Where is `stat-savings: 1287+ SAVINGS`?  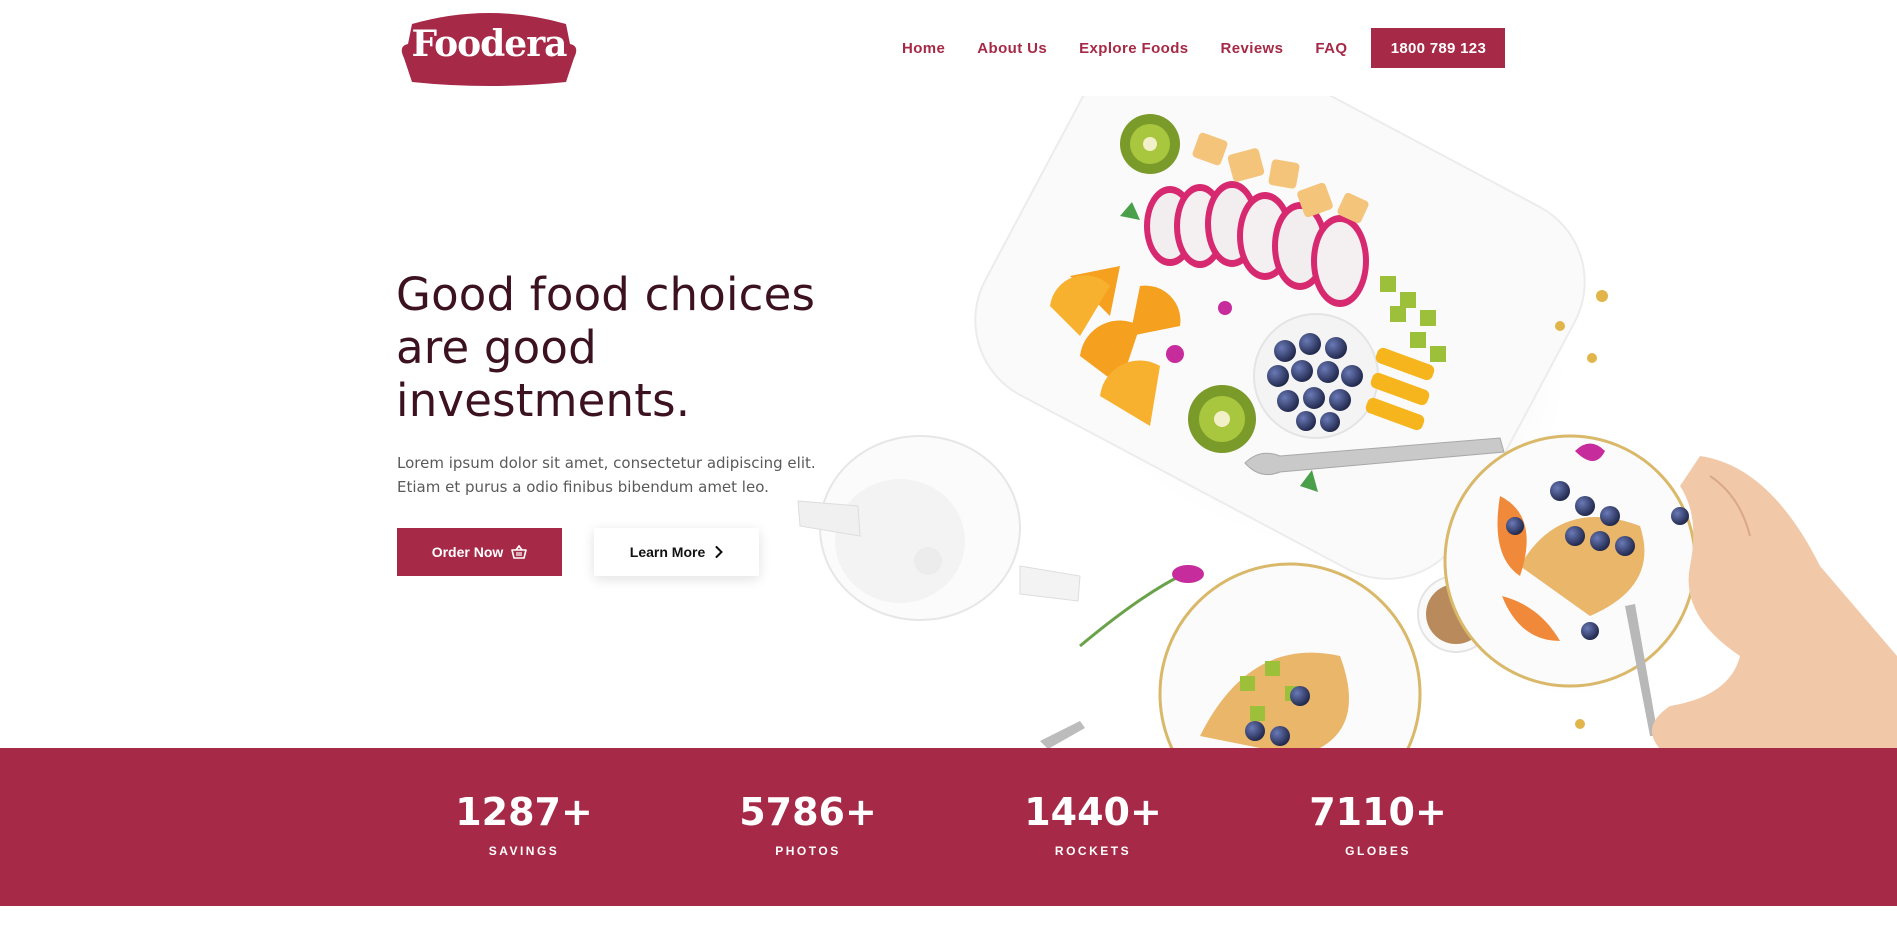
stat-savings: 1287+ SAVINGS is located at coordinates (524, 824).